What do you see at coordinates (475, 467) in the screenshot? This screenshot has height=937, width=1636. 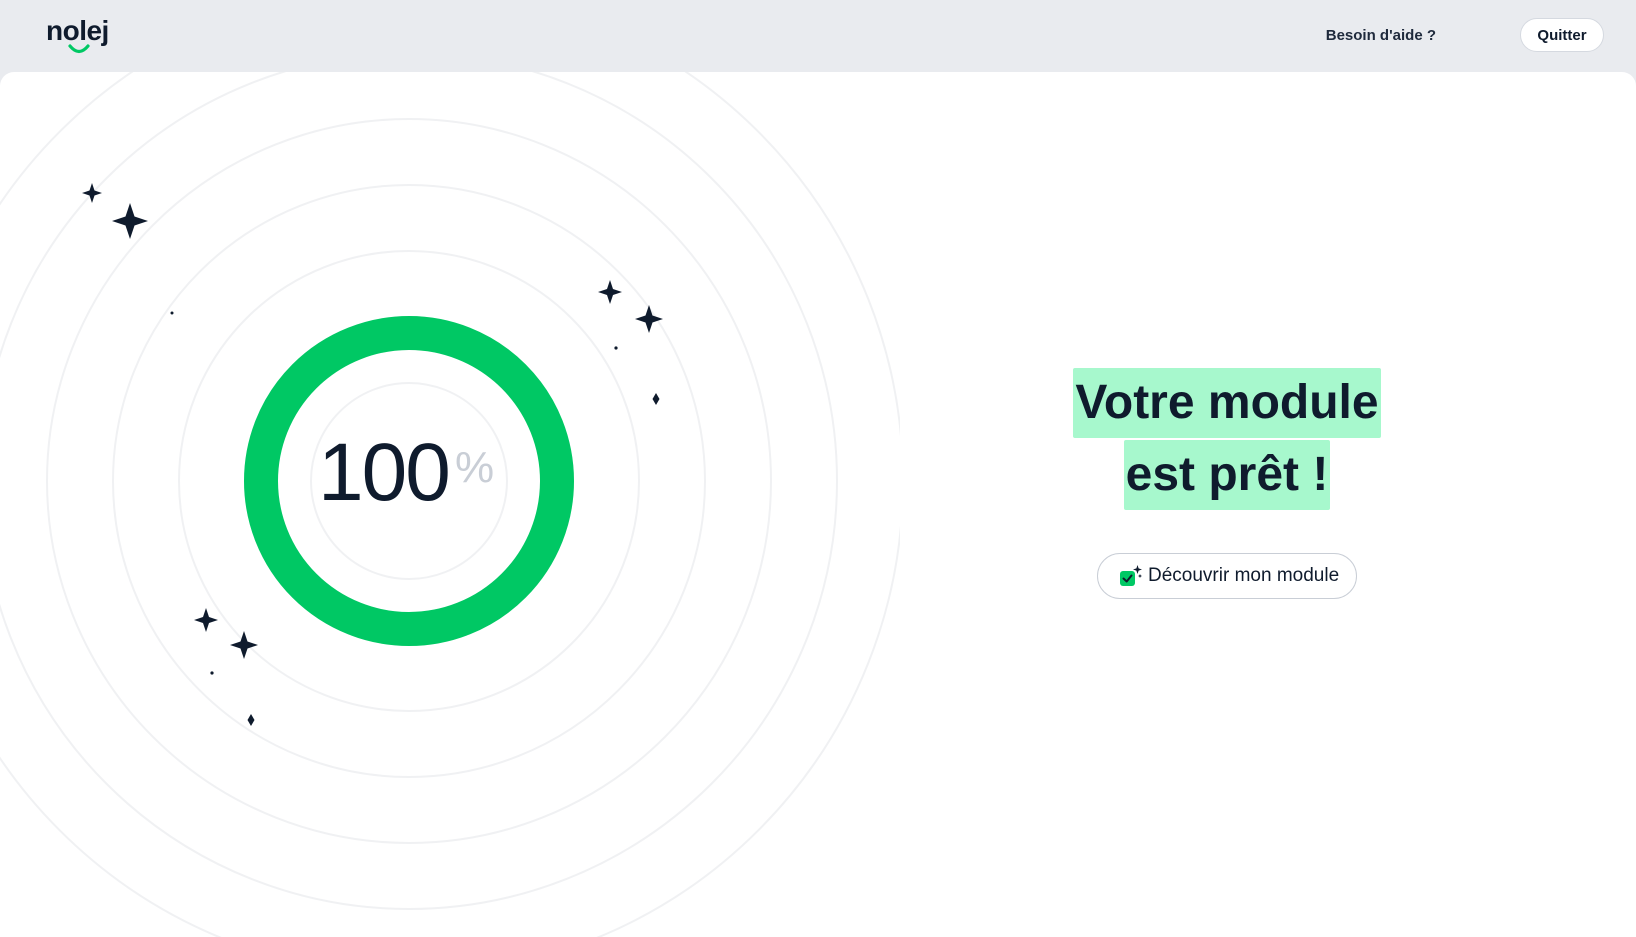 I see `progress-unit: %` at bounding box center [475, 467].